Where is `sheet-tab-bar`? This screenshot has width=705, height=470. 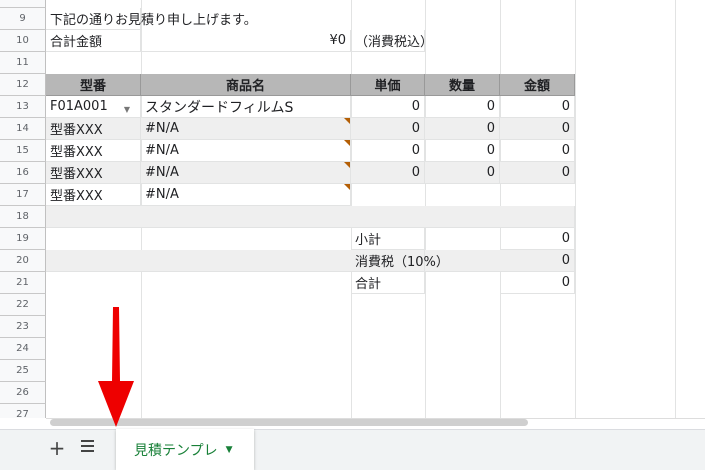
sheet-tab-bar is located at coordinates (352, 449).